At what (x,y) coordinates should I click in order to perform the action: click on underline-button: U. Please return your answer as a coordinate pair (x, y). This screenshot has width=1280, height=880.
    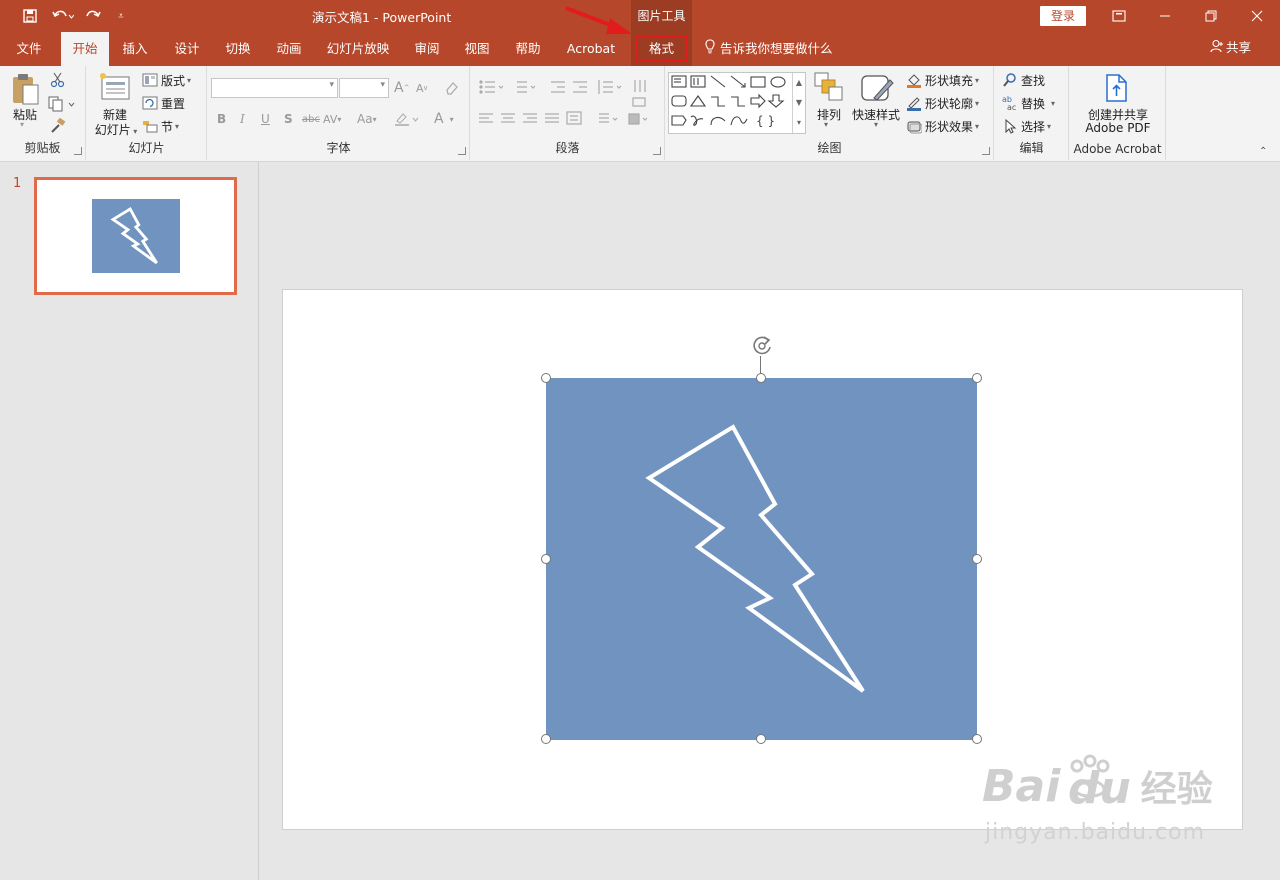
    Looking at the image, I should click on (265, 119).